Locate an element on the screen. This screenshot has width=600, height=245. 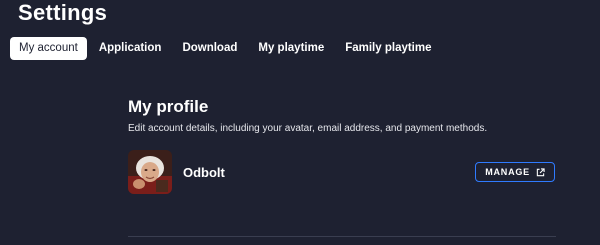
tab-family-playtime: Family playtime is located at coordinates (388, 48).